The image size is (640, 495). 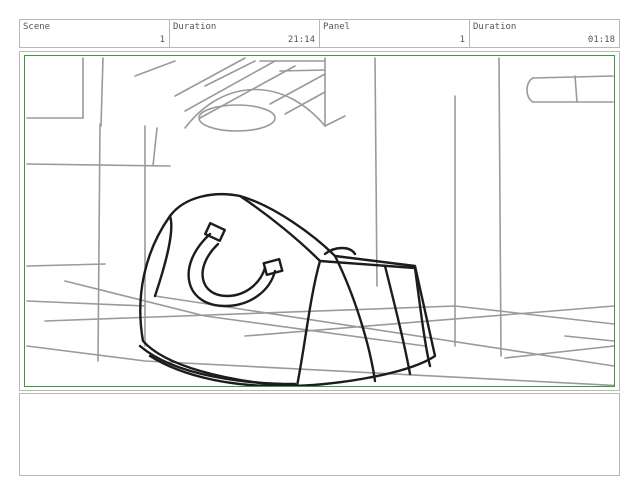 I want to click on scene-value: 1, so click(x=162, y=40).